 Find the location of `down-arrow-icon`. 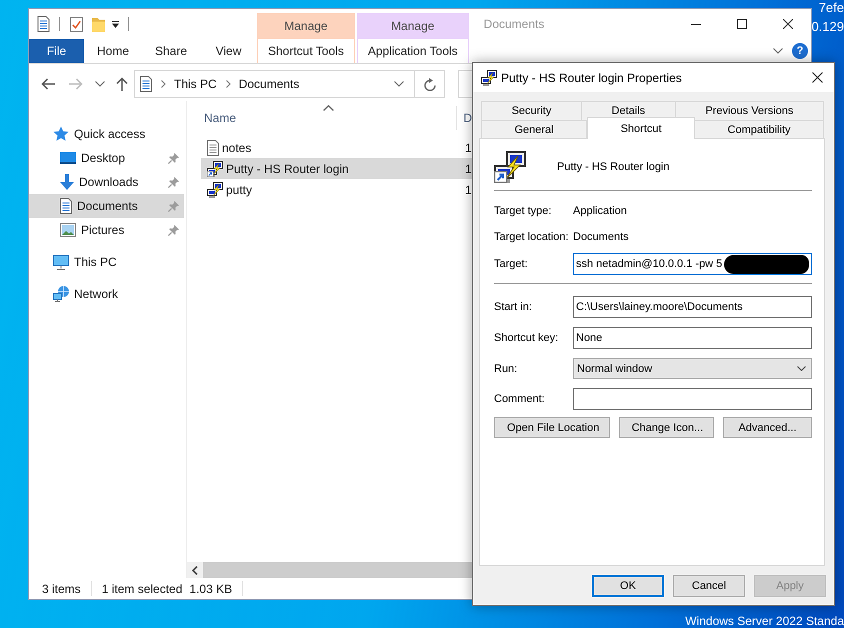

down-arrow-icon is located at coordinates (67, 182).